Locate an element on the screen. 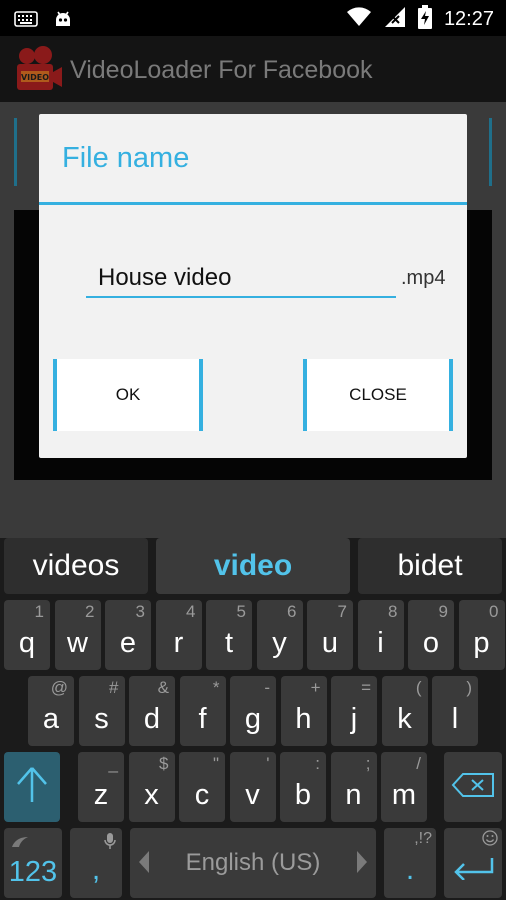 Image resolution: width=506 pixels, height=900 pixels. suggestion-2: video is located at coordinates (253, 566).